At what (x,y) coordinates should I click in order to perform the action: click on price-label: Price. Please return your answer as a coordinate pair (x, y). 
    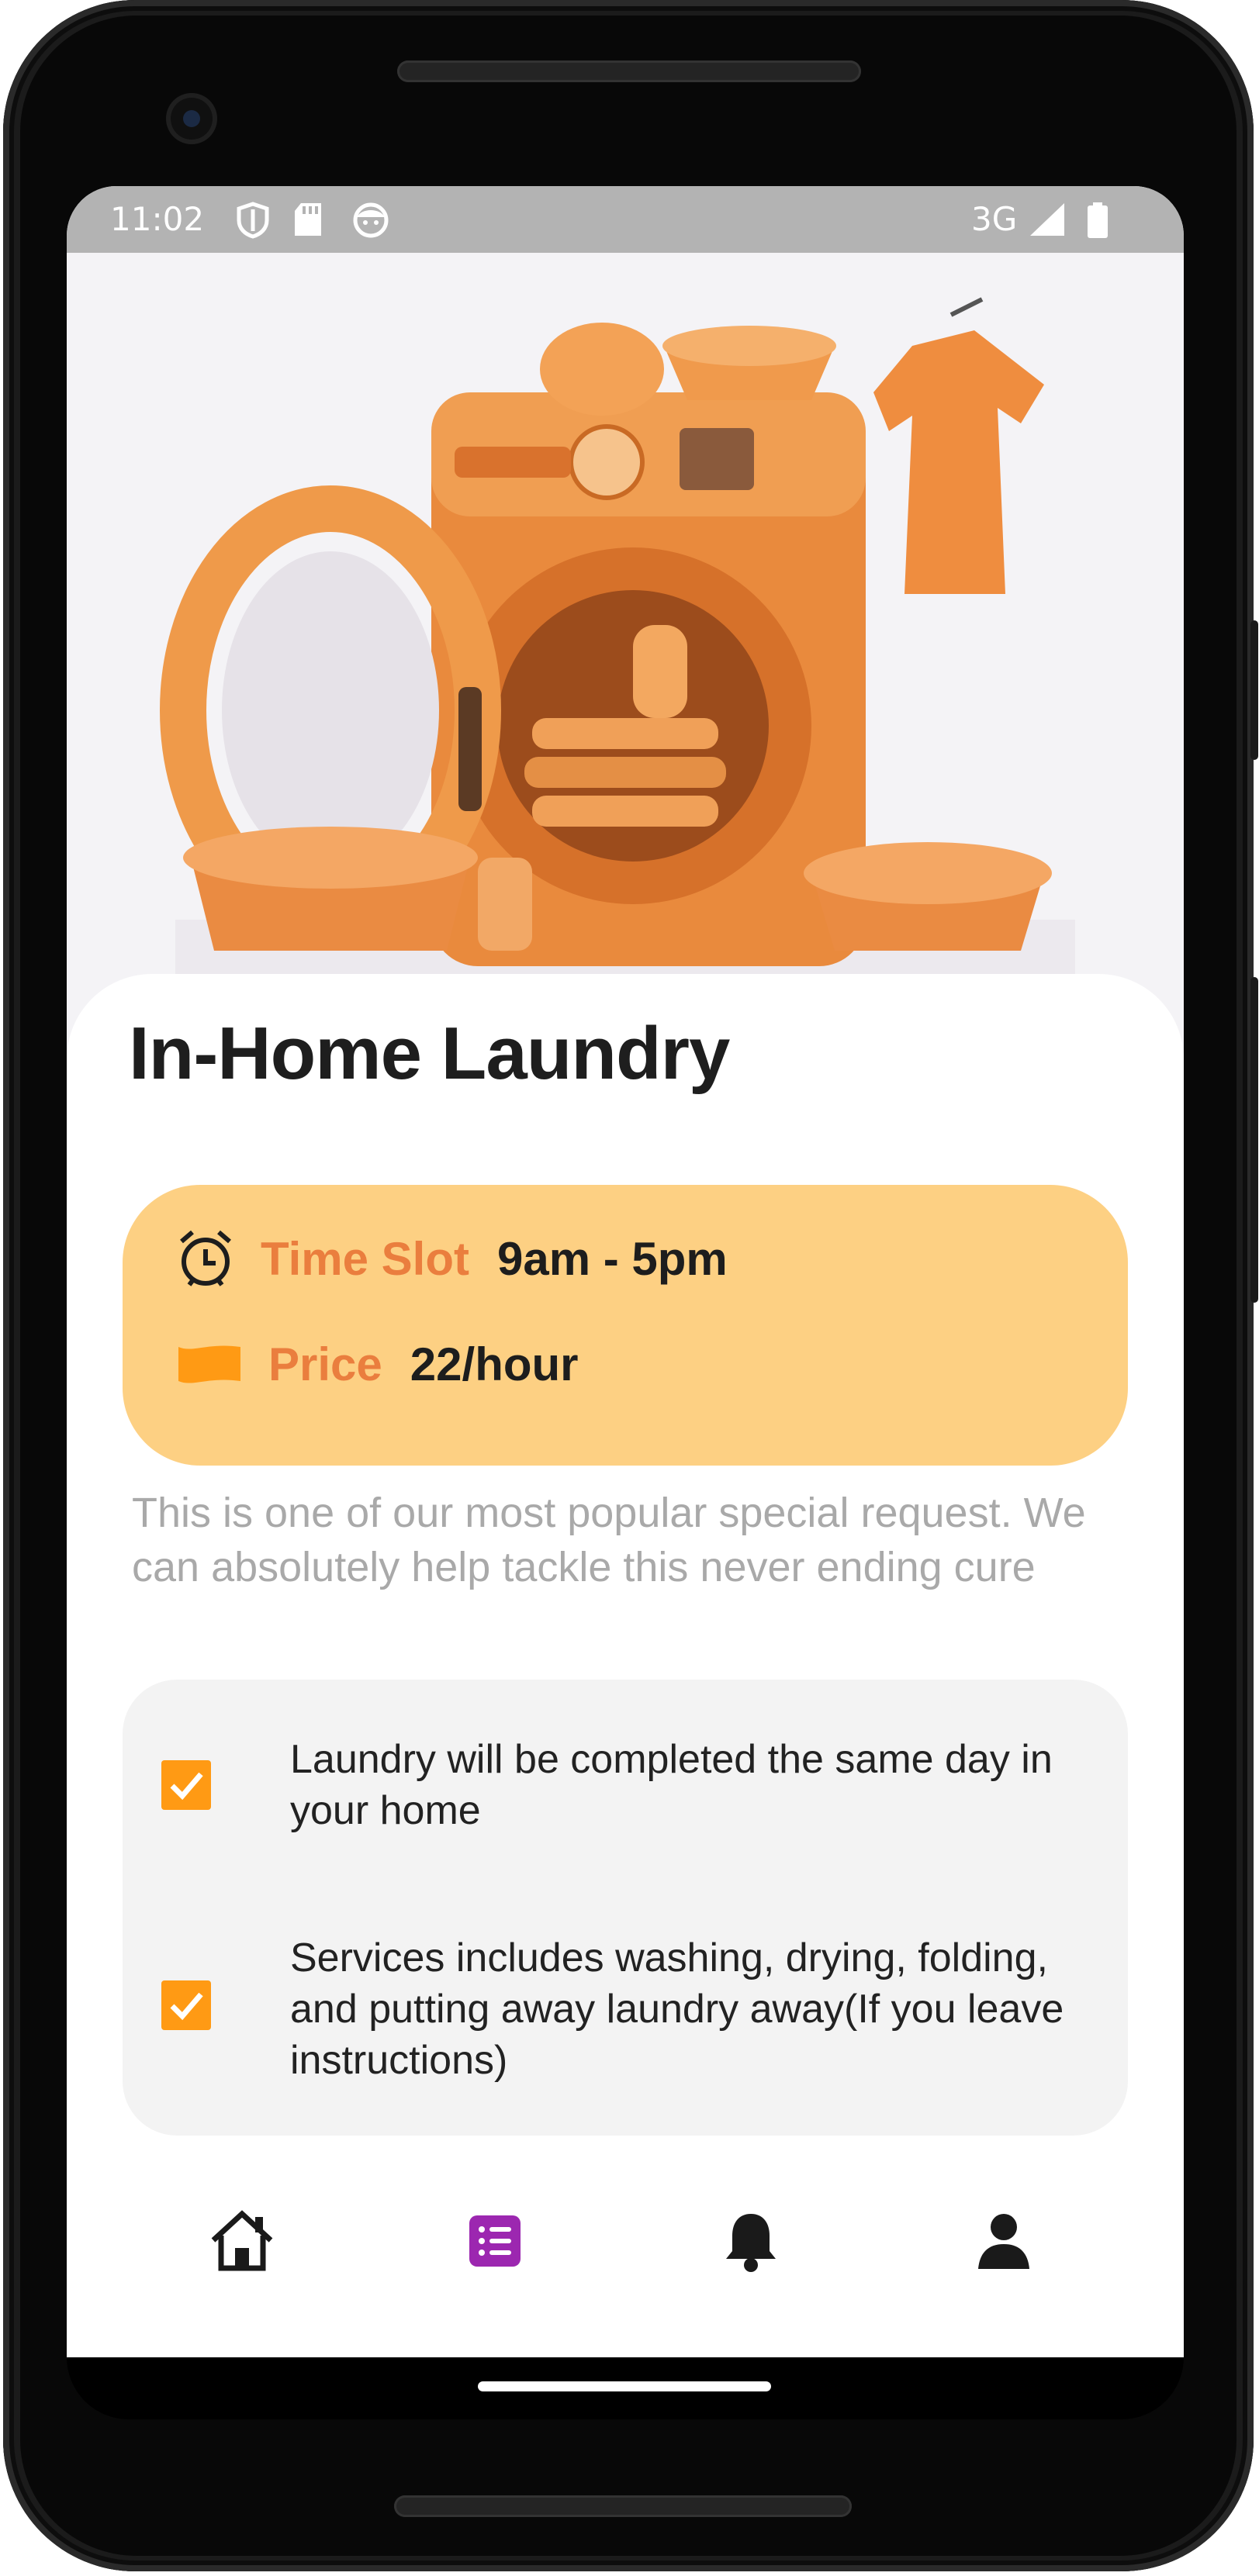
    Looking at the image, I should click on (325, 1364).